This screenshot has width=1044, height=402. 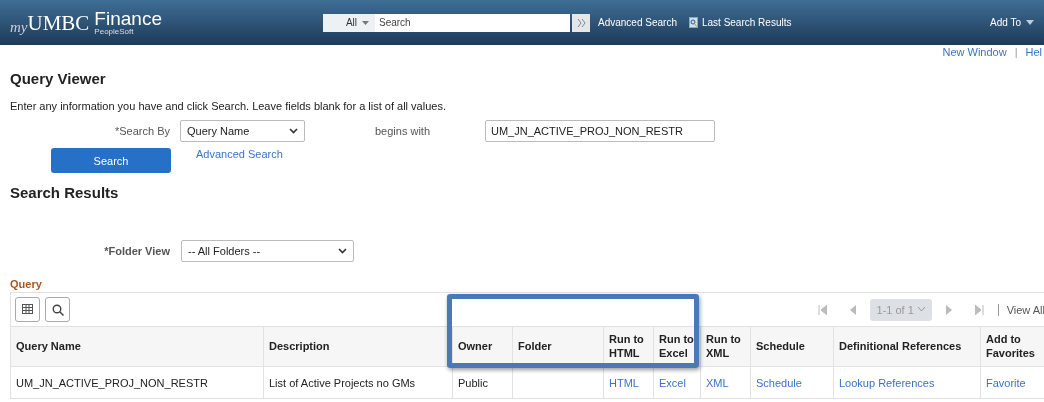 I want to click on search-by-select: Query Name, so click(x=242, y=131).